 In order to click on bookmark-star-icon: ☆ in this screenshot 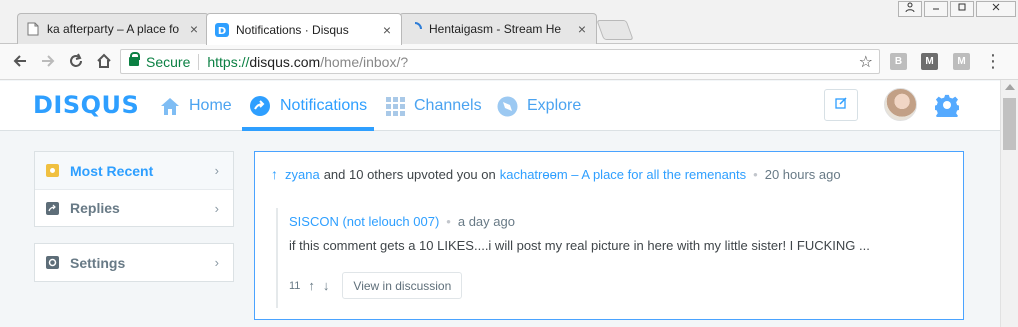, I will do `click(866, 62)`.